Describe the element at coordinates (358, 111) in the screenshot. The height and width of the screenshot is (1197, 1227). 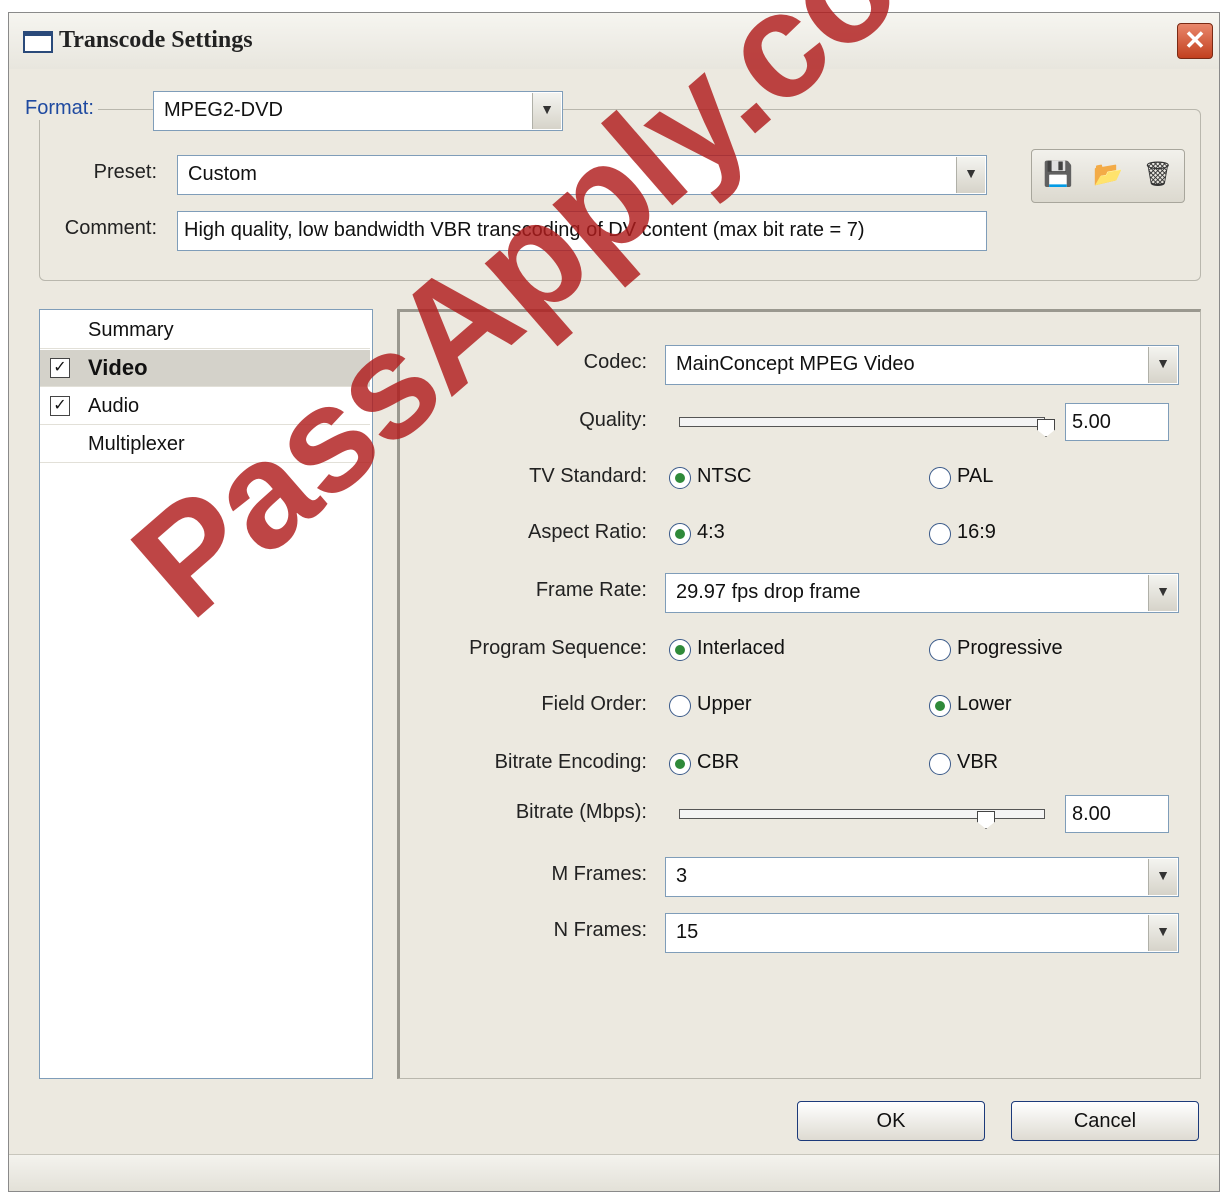
I see `format-select: MPEG2-DVD ▼` at that location.